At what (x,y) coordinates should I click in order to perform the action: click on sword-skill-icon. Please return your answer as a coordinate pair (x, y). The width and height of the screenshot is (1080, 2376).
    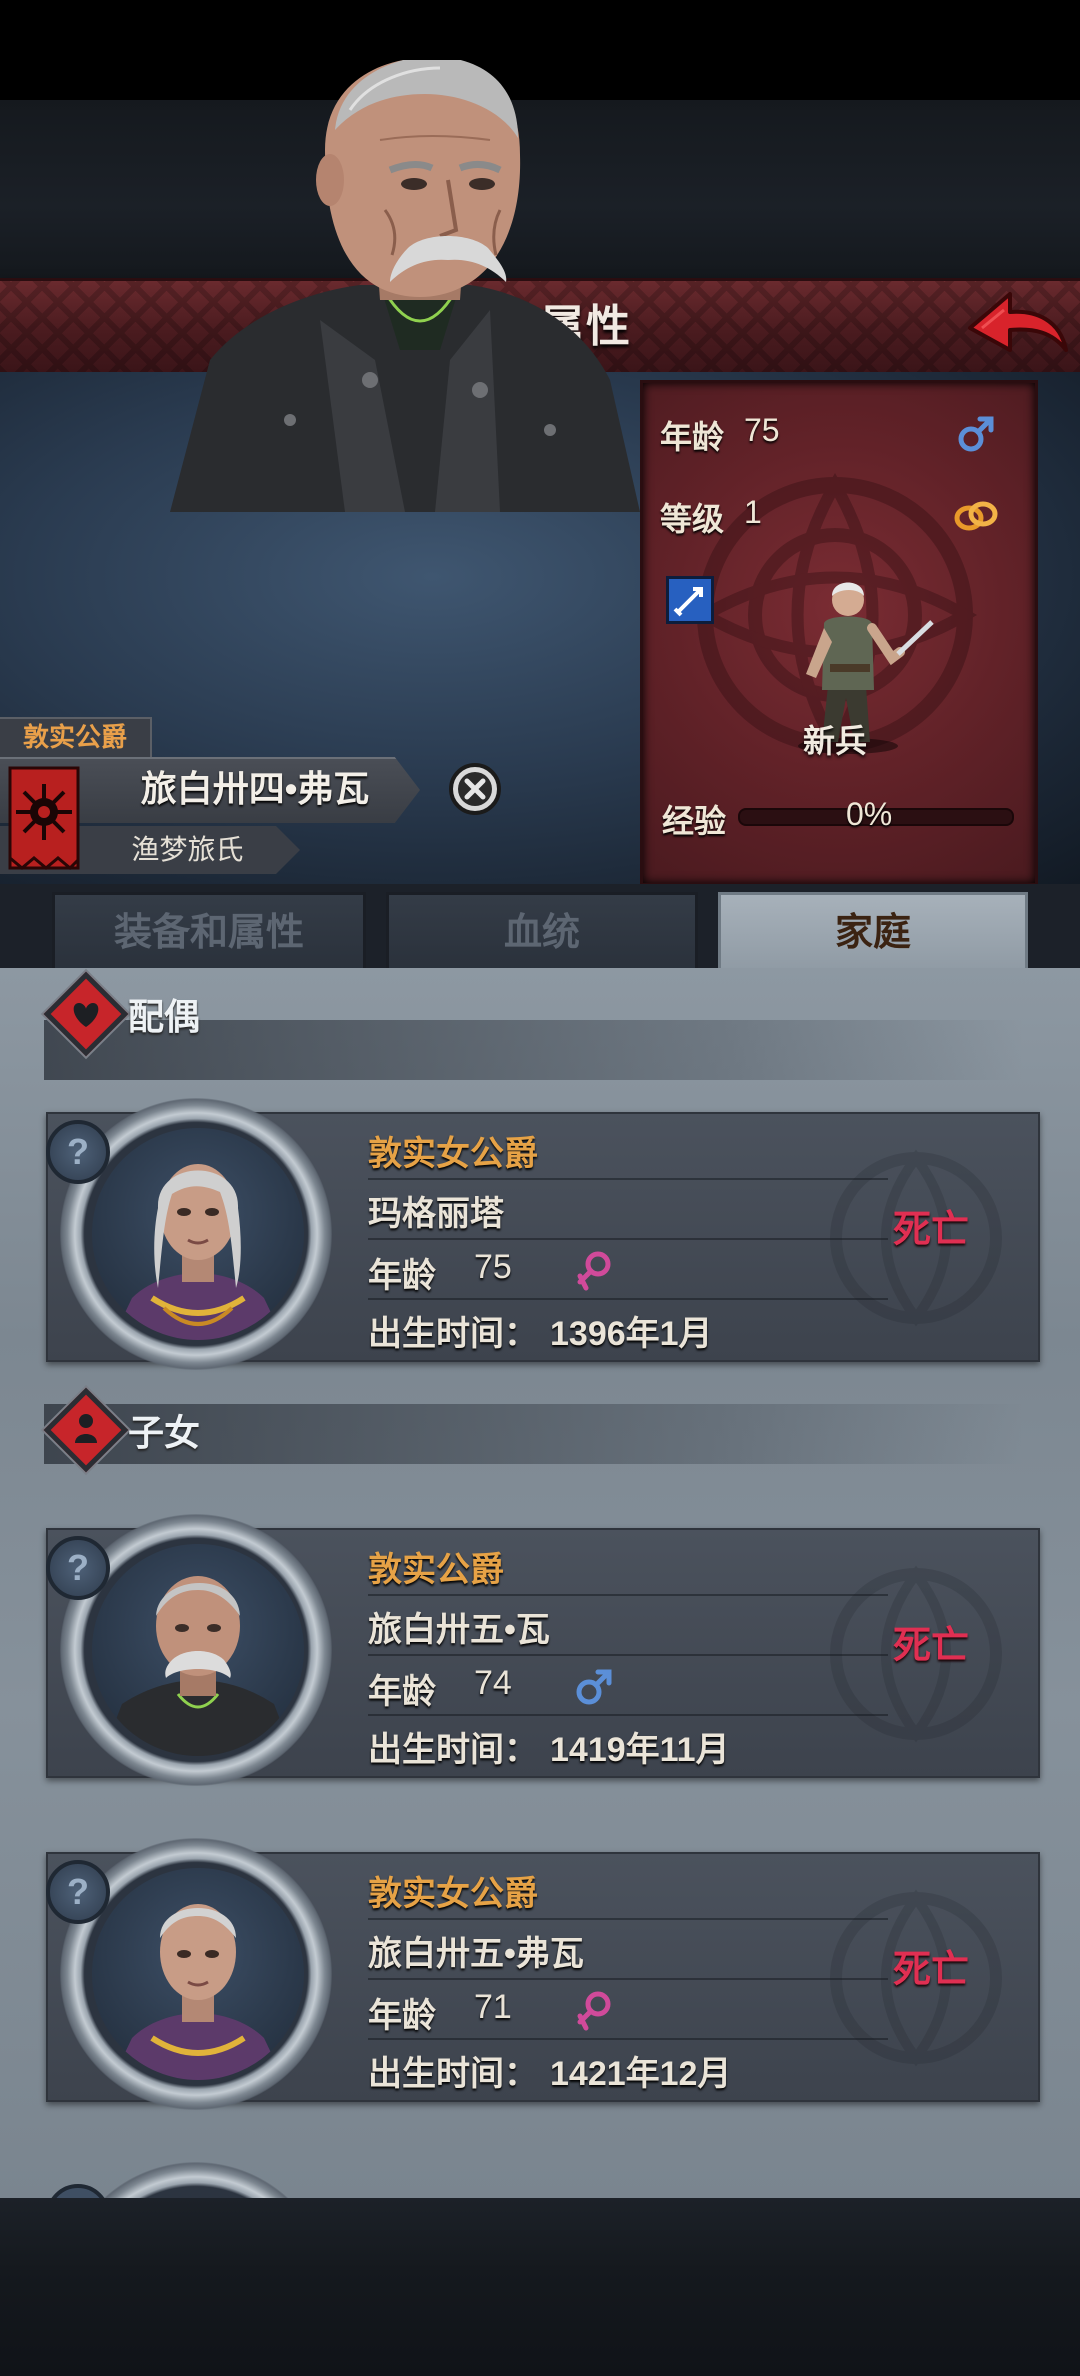
    Looking at the image, I should click on (690, 600).